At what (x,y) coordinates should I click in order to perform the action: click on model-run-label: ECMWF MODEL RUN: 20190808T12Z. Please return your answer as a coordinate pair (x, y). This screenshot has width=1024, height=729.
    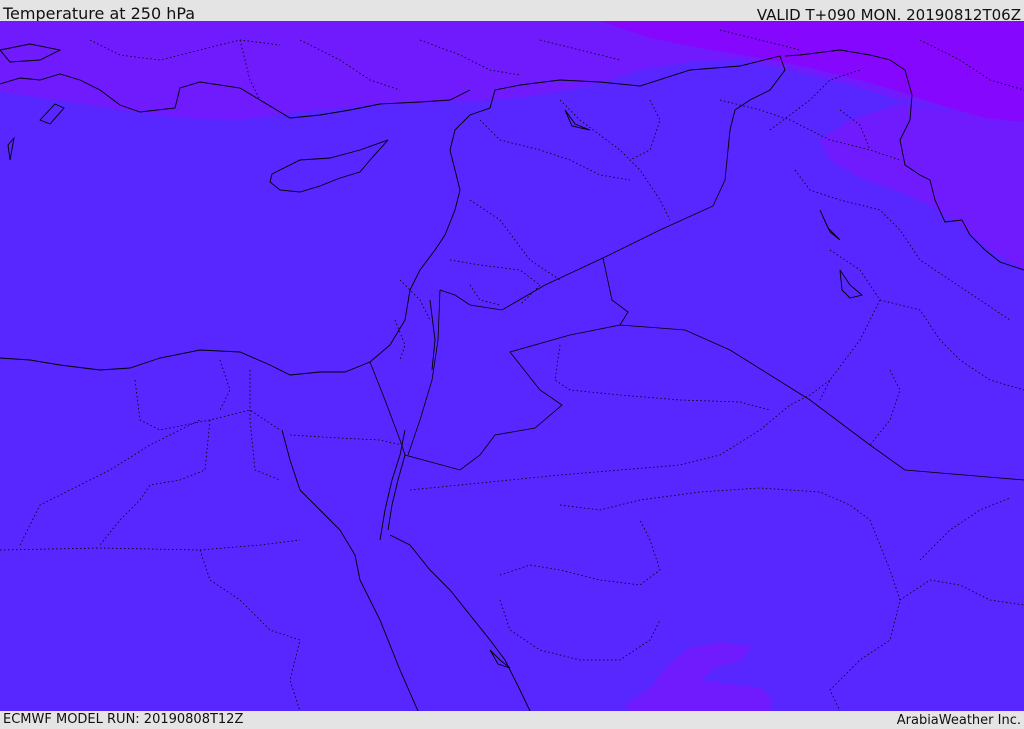
    Looking at the image, I should click on (123, 719).